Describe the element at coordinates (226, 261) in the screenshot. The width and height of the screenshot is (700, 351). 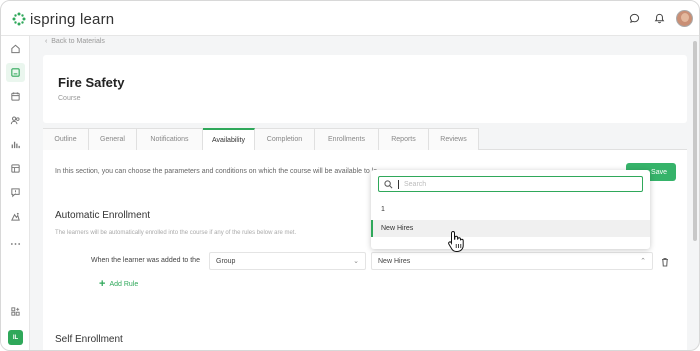
I see `rule-type-value: Group` at that location.